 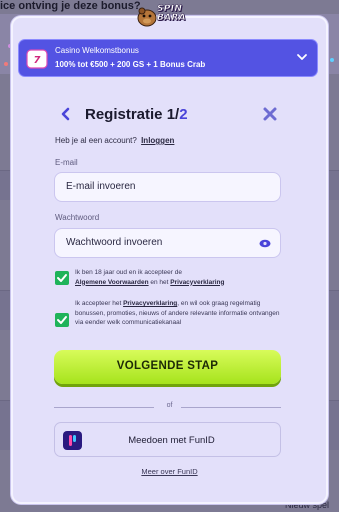 I want to click on password-placeholder: Wachtwoord invoeren, so click(x=114, y=242).